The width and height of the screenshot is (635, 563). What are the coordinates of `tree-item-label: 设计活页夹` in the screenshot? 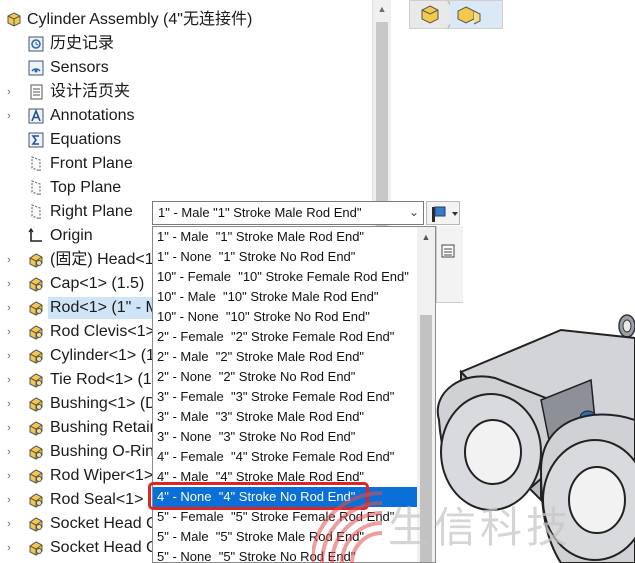 It's located at (90, 91).